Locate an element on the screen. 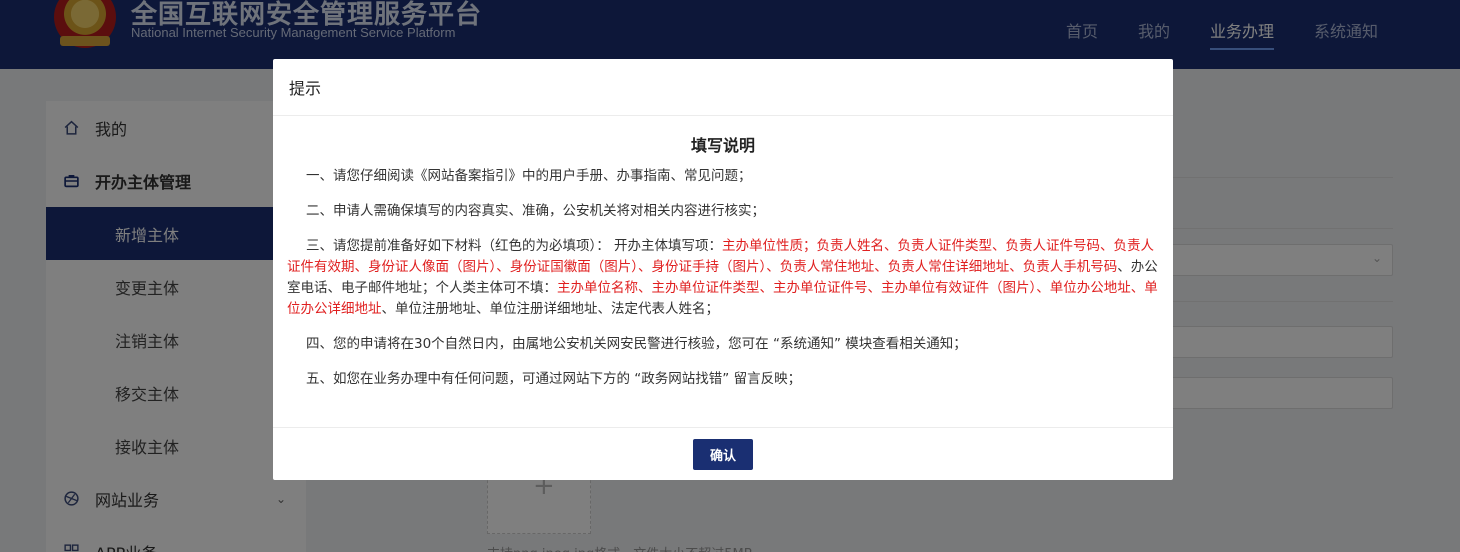 This screenshot has width=1460, height=552. dialog-heading: 填写说明 is located at coordinates (722, 145).